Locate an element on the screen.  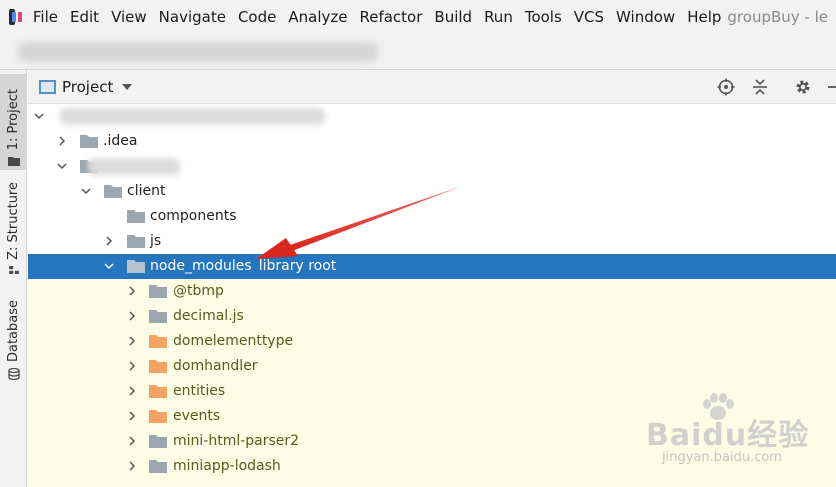
tool-tab-project-label: 1: Project is located at coordinates (13, 119).